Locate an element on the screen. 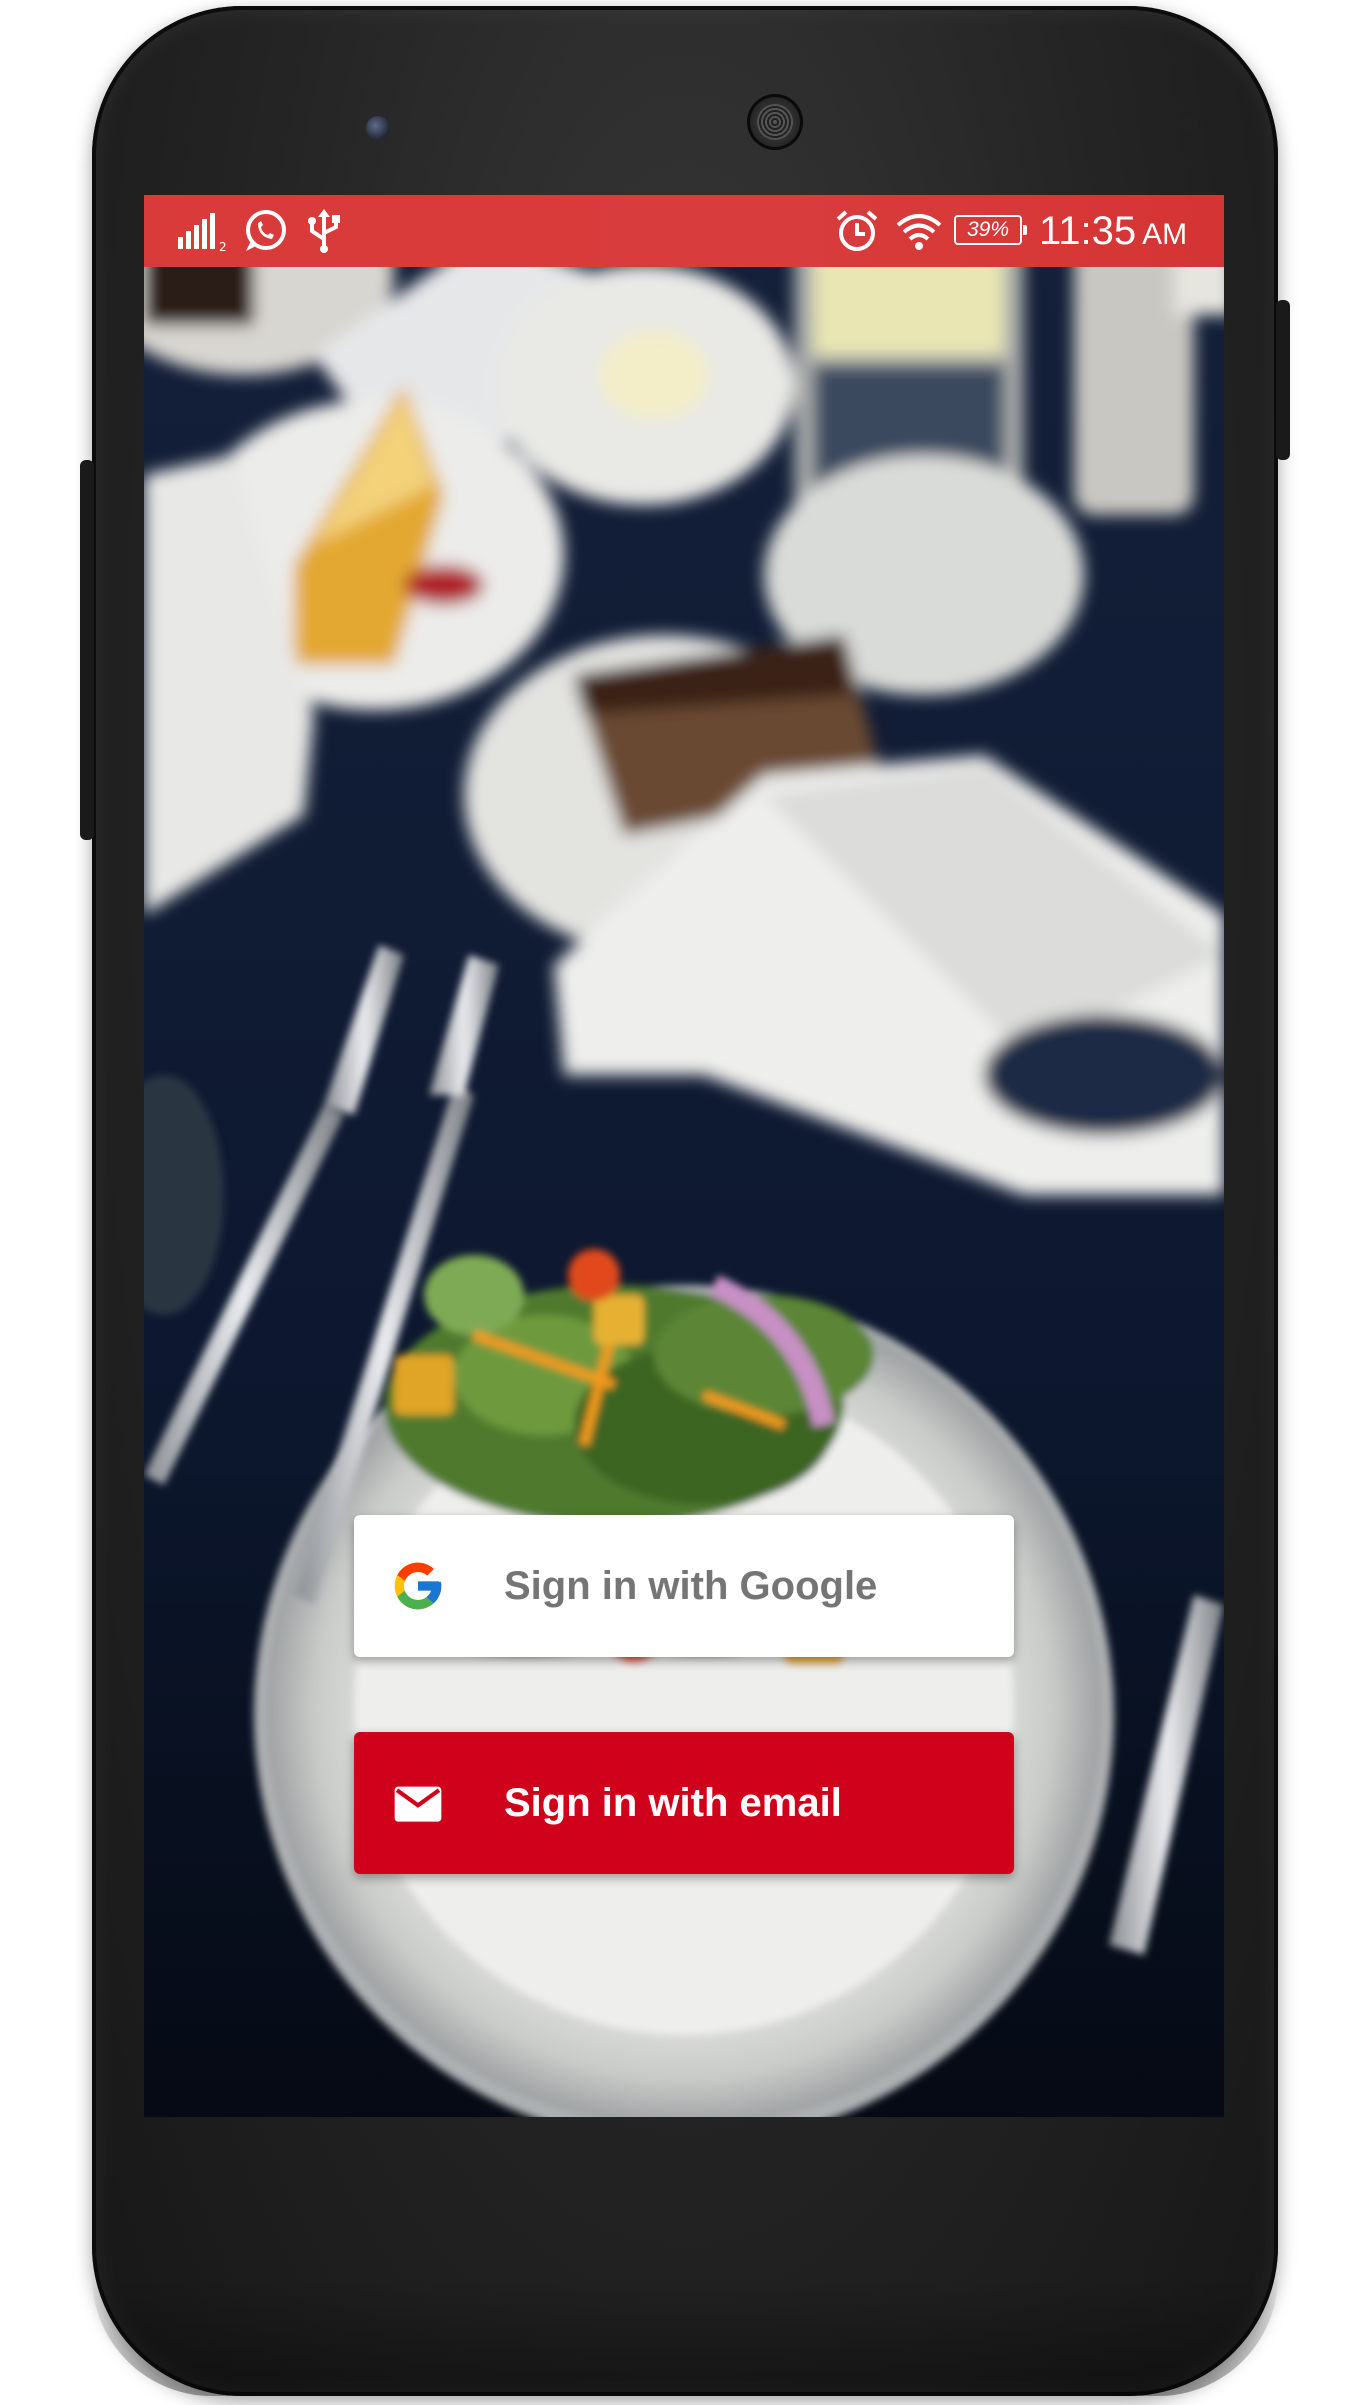 The image size is (1370, 2405). battery-level: 39% is located at coordinates (988, 229).